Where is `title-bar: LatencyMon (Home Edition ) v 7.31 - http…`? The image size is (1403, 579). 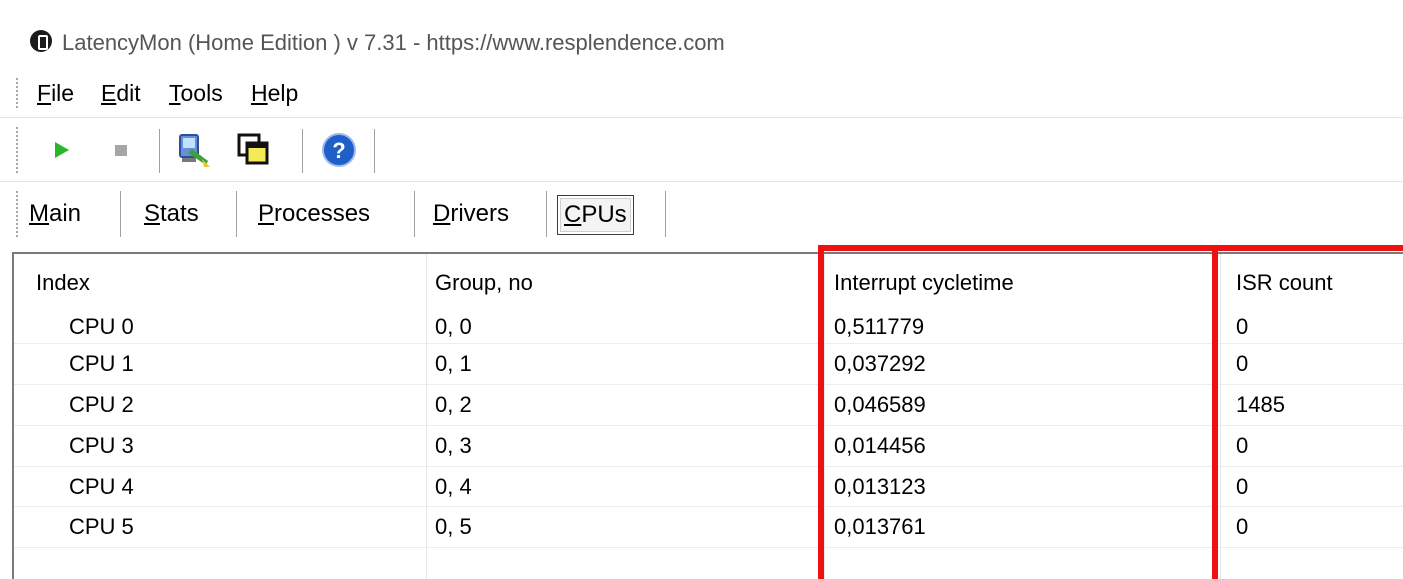 title-bar: LatencyMon (Home Edition ) v 7.31 - http… is located at coordinates (701, 33).